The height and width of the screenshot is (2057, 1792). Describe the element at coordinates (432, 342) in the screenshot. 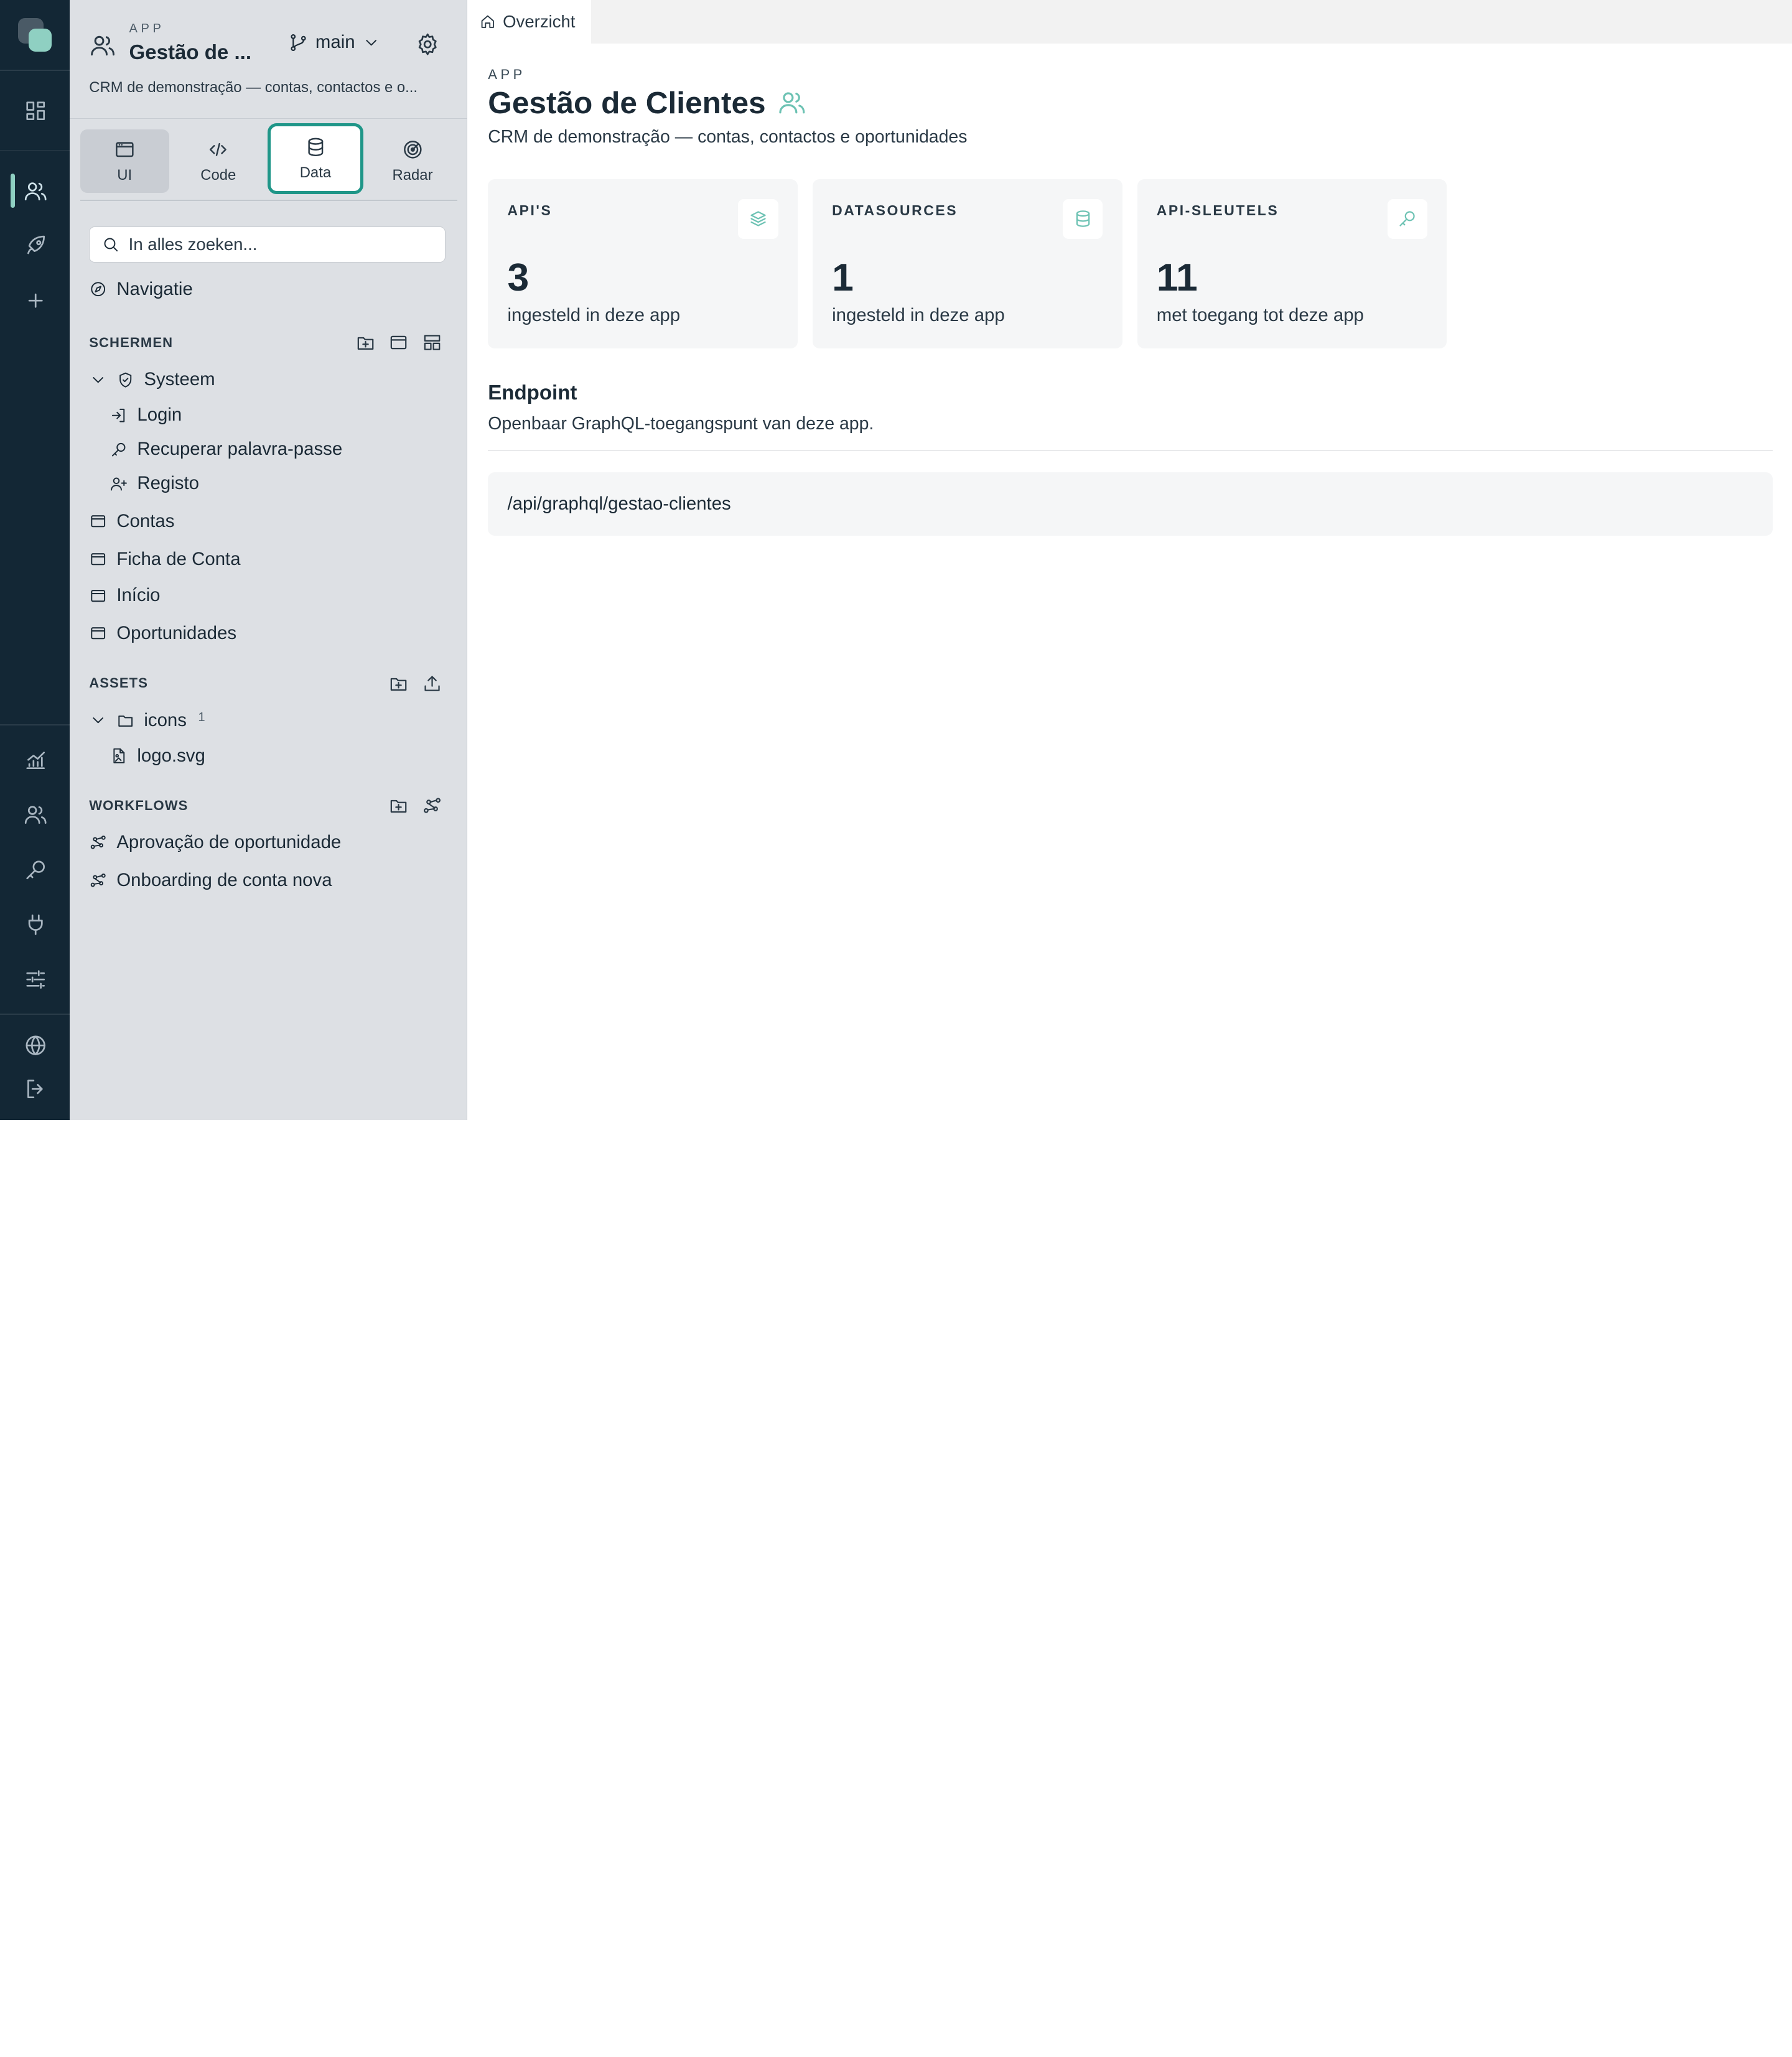

I see `layout-icon` at that location.